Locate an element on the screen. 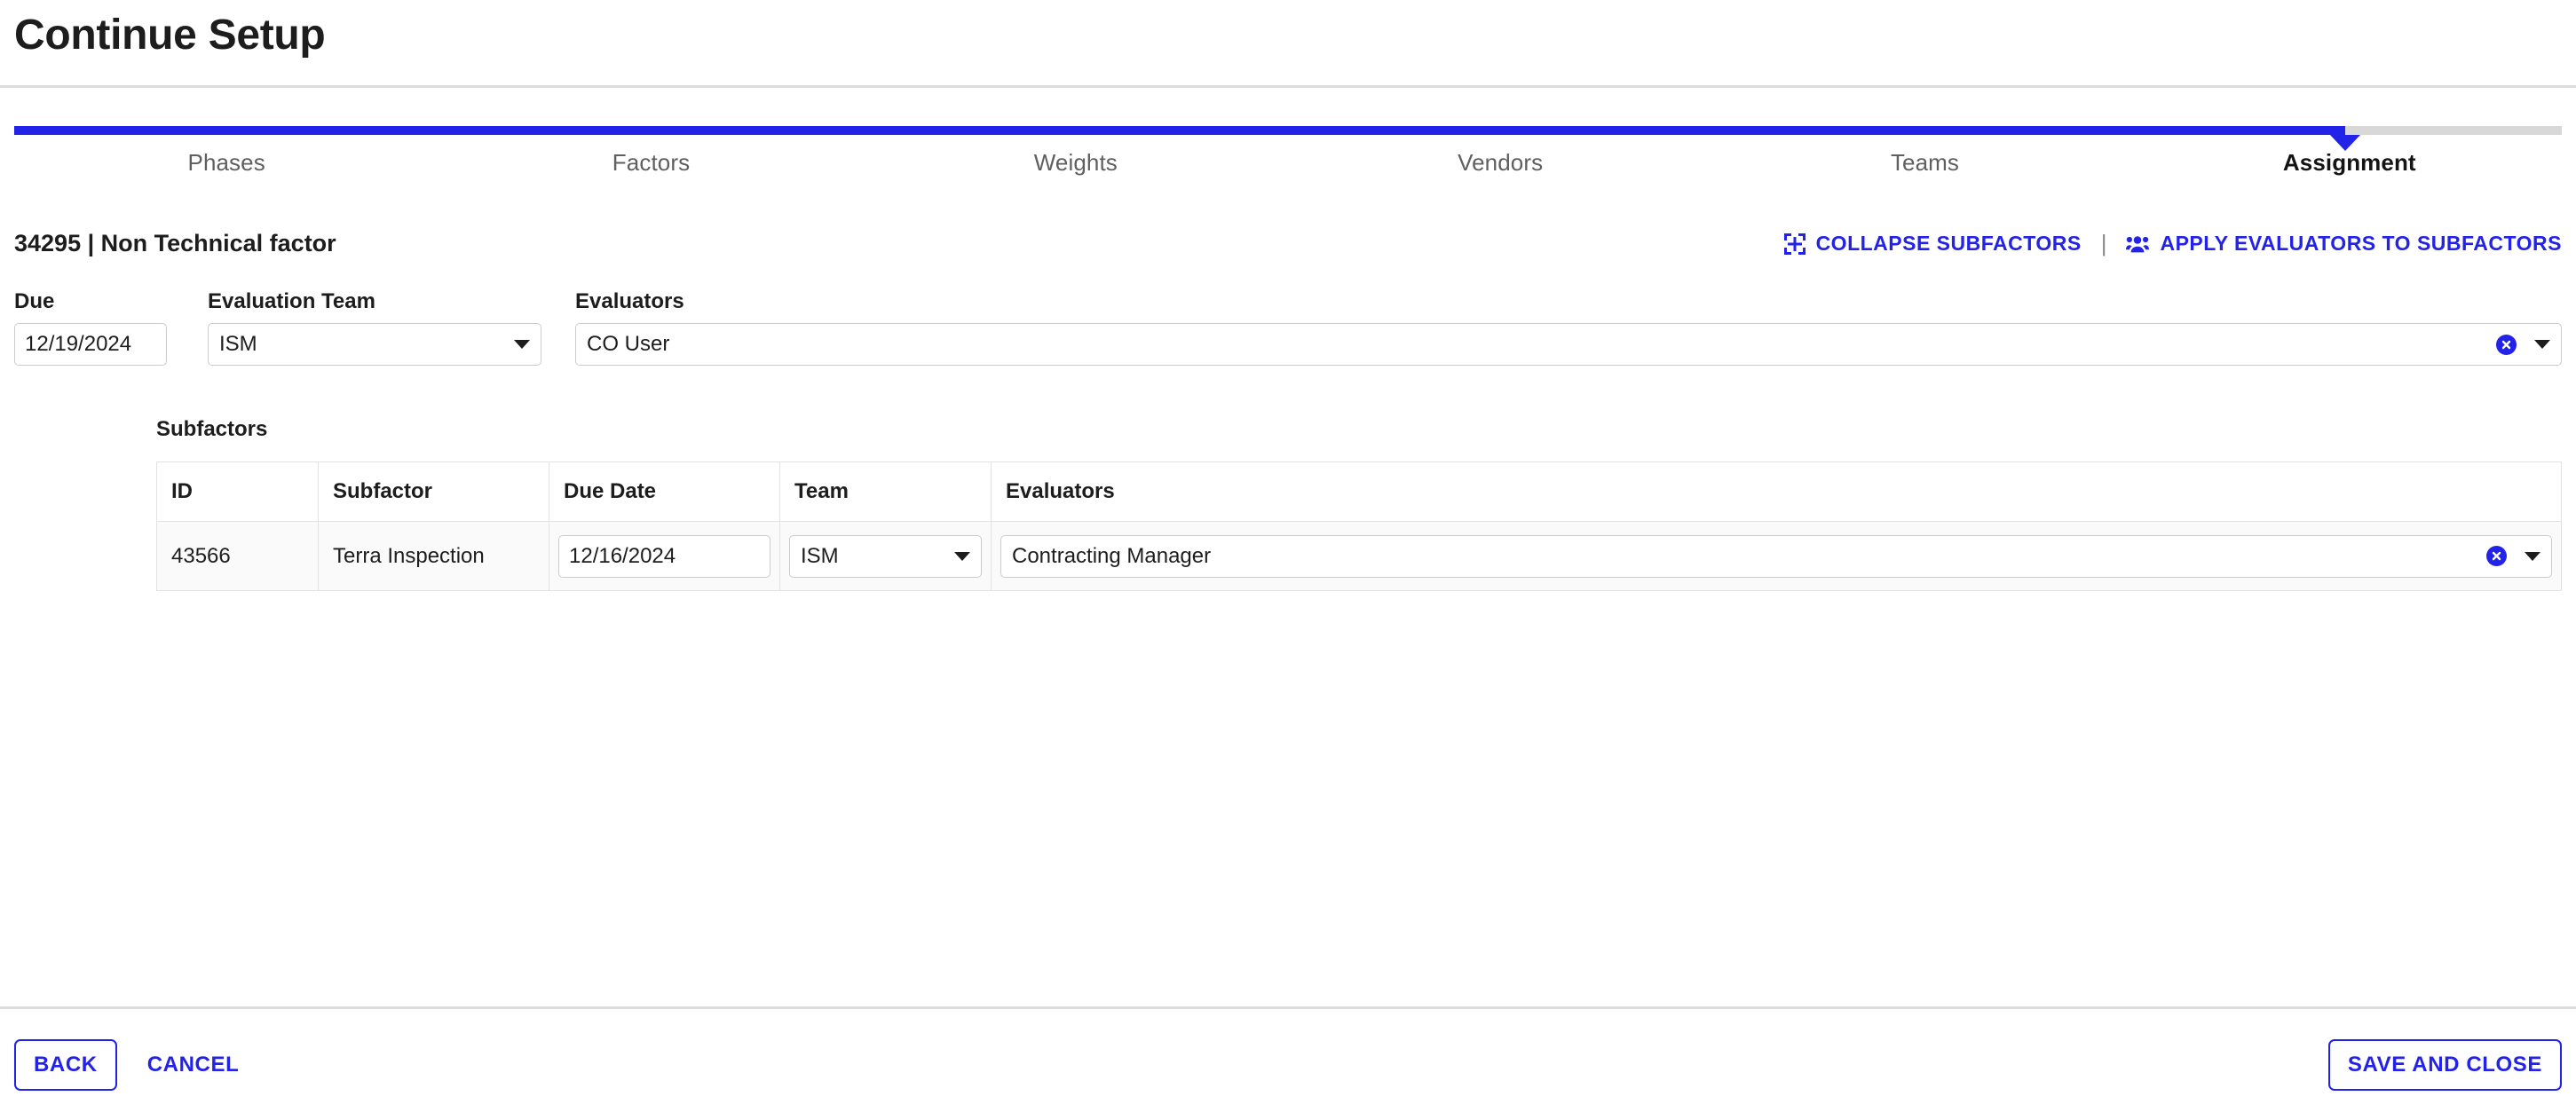 The height and width of the screenshot is (1120, 2576). apply-evaluators-label: APPLY EVALUATORS TO SUBFACTORS is located at coordinates (2361, 243).